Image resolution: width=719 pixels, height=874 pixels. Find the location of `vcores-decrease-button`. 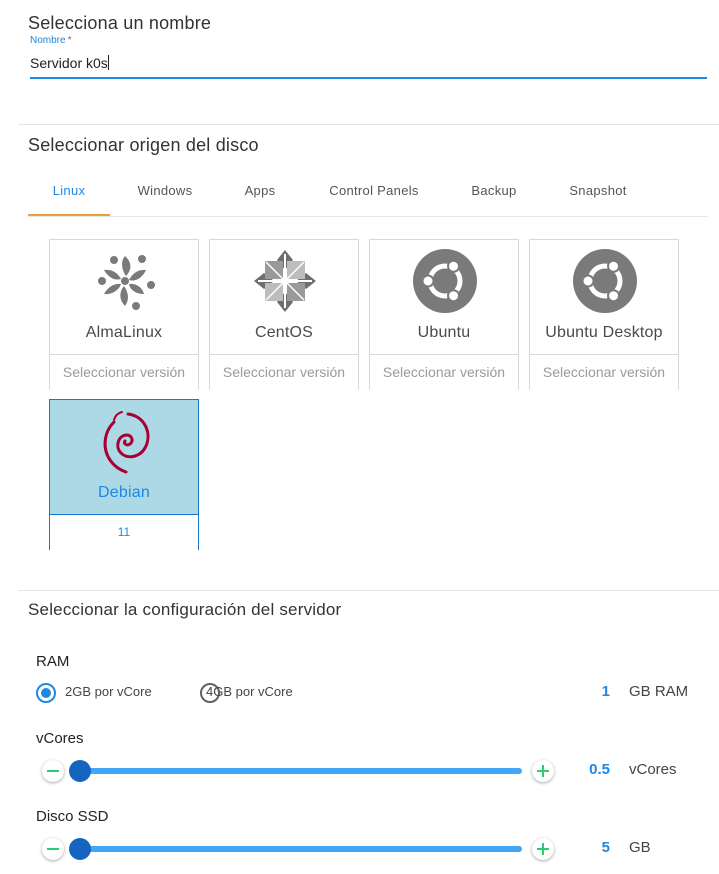

vcores-decrease-button is located at coordinates (53, 771).